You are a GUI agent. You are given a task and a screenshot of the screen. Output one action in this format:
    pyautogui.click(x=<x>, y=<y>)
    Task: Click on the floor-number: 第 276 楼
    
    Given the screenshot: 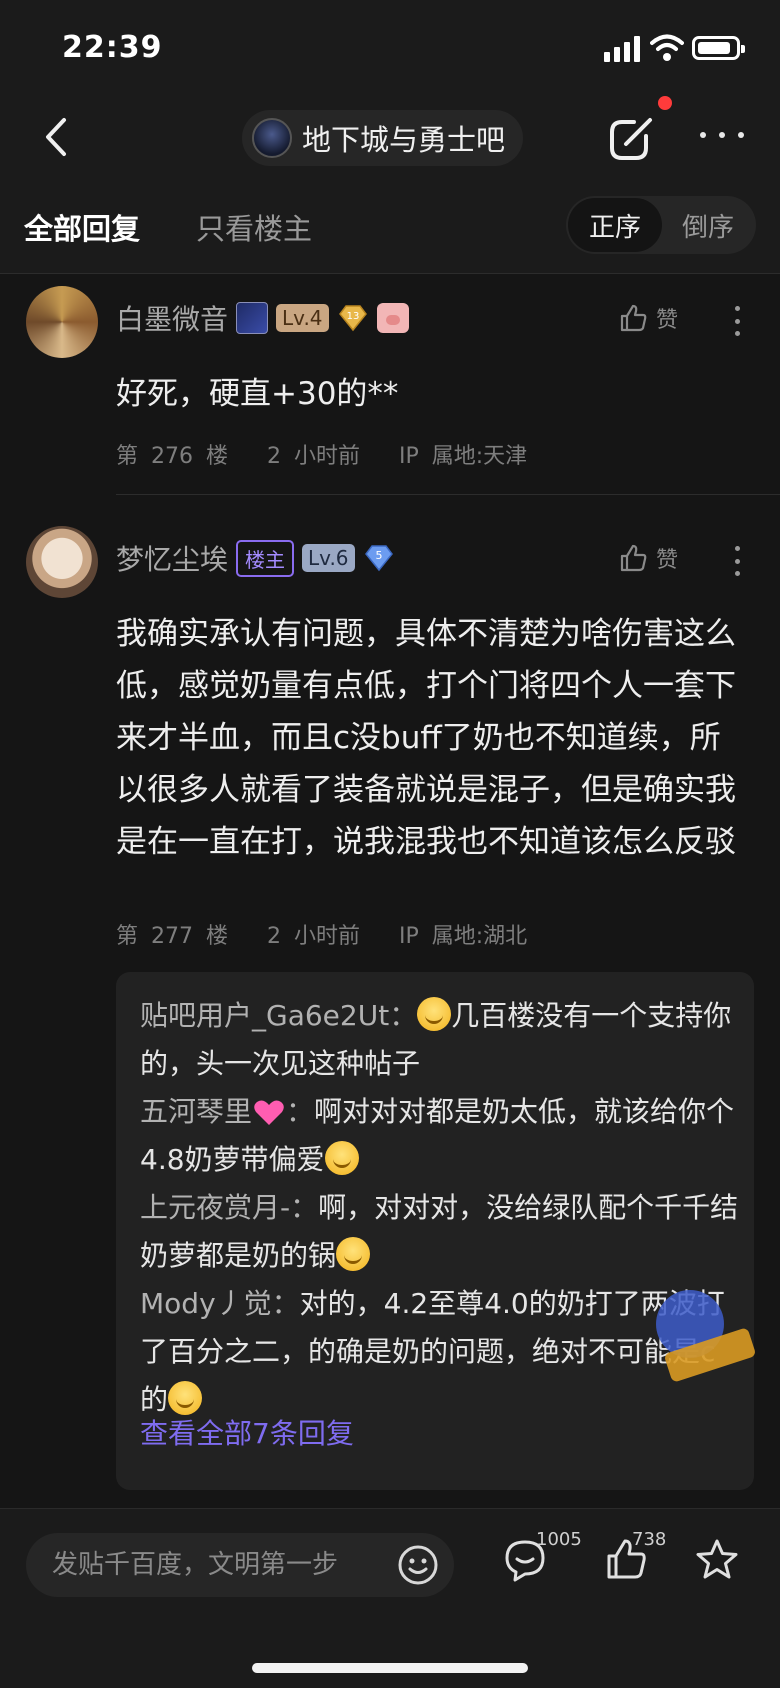 What is the action you would take?
    pyautogui.click(x=172, y=456)
    